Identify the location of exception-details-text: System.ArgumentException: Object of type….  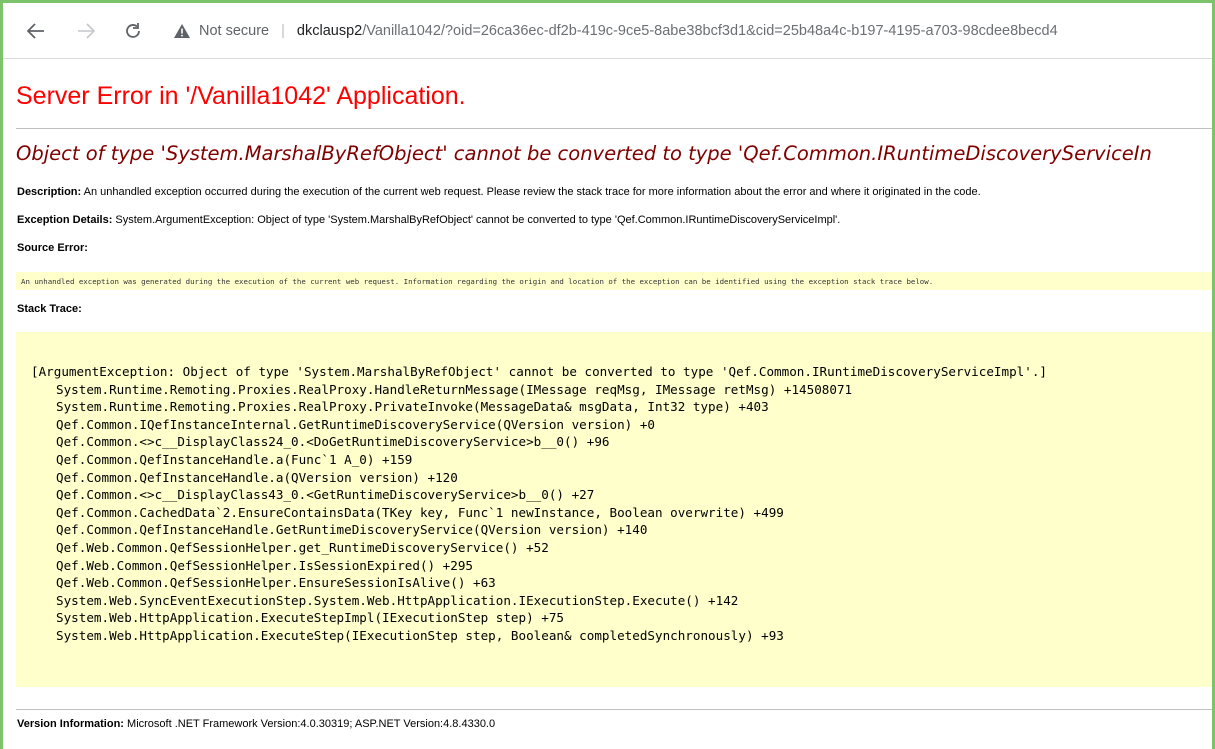
(476, 220).